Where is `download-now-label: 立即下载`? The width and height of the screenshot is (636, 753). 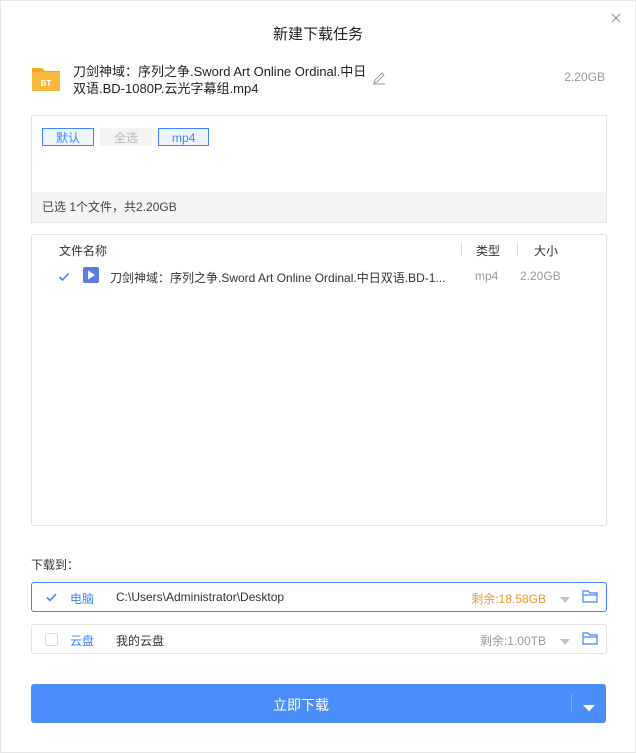 download-now-label: 立即下载 is located at coordinates (301, 705).